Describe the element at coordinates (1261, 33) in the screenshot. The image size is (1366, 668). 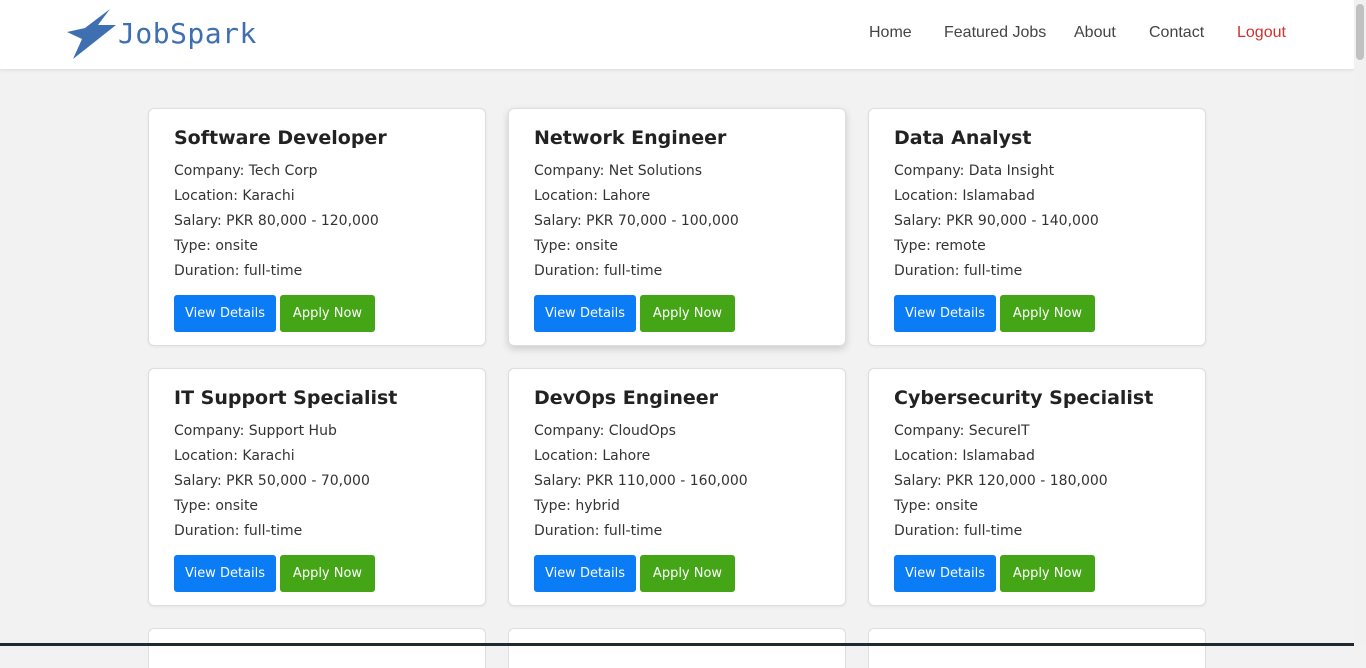
I see `nav-logout: Logout` at that location.